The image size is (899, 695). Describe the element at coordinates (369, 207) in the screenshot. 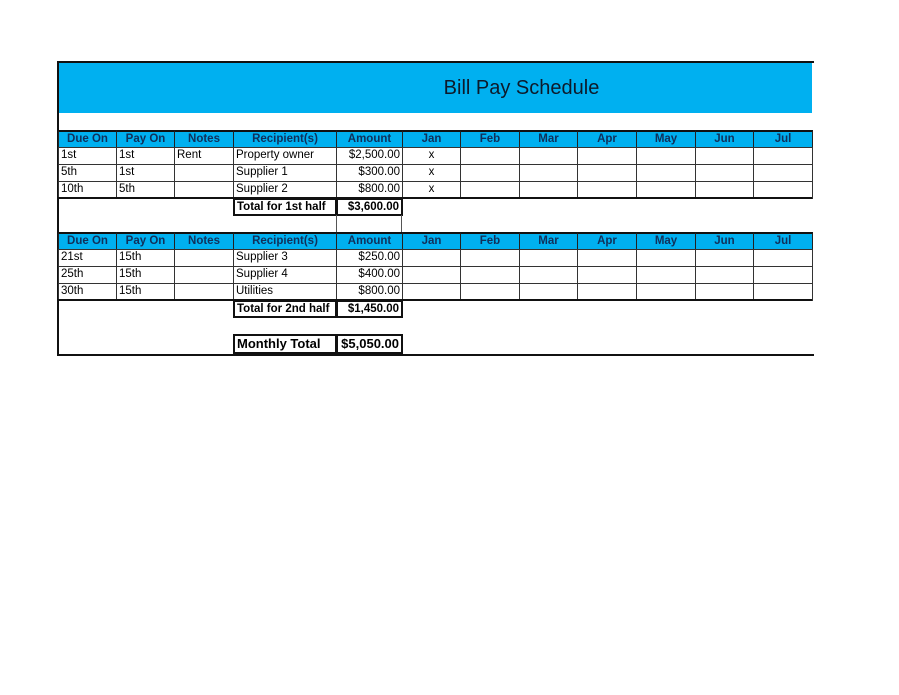

I see `total-first-half-value: $3,600.00` at that location.